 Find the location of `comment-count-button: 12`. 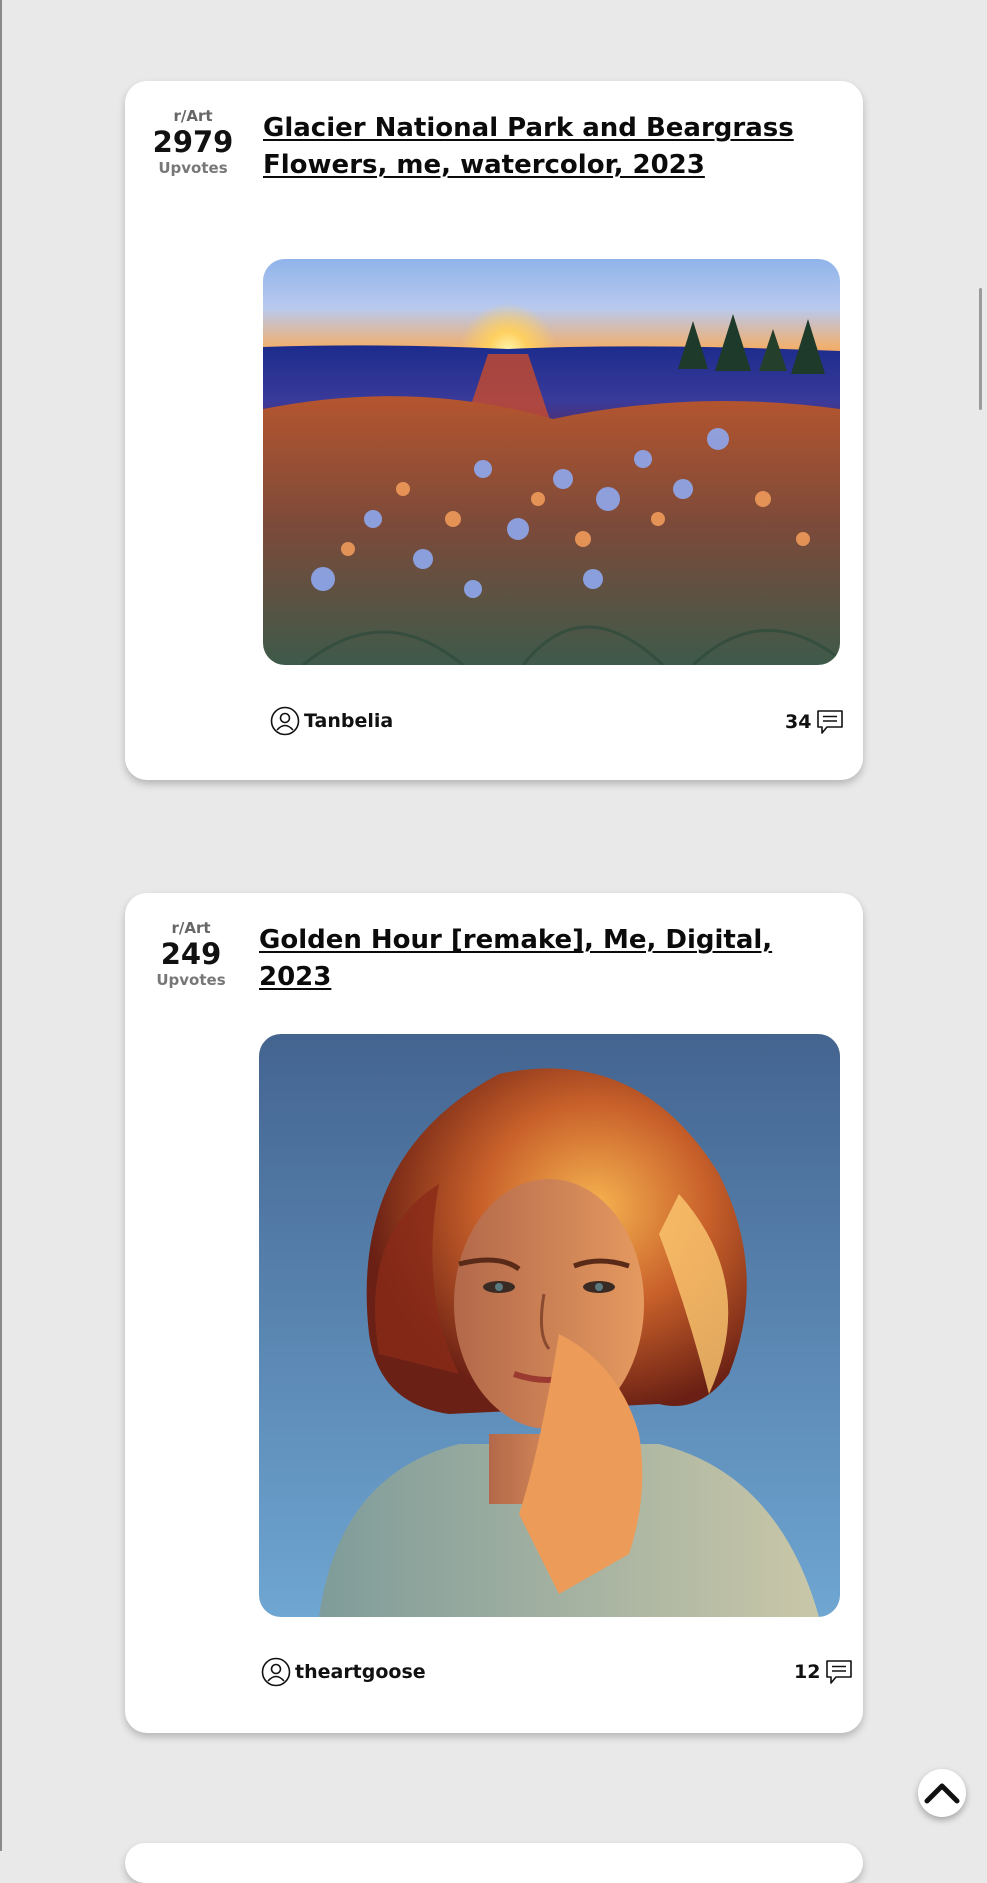

comment-count-button: 12 is located at coordinates (824, 1672).